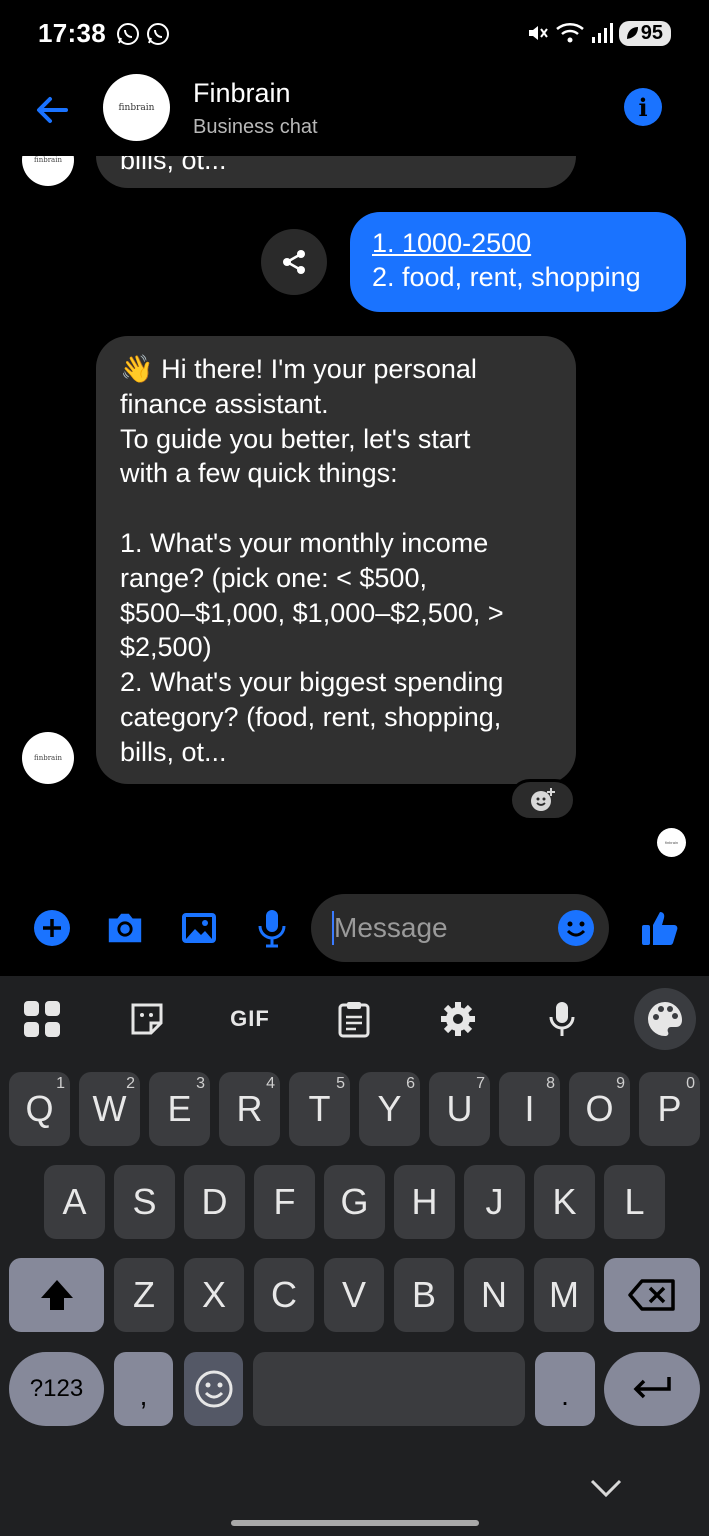 This screenshot has height=1536, width=709. I want to click on period-key: ., so click(565, 1389).